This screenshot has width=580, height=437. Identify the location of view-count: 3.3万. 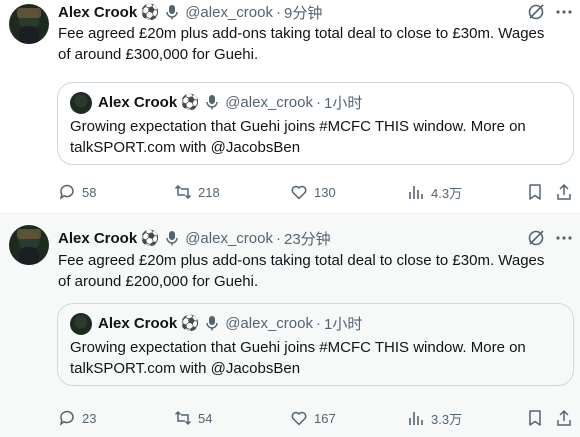
(447, 419).